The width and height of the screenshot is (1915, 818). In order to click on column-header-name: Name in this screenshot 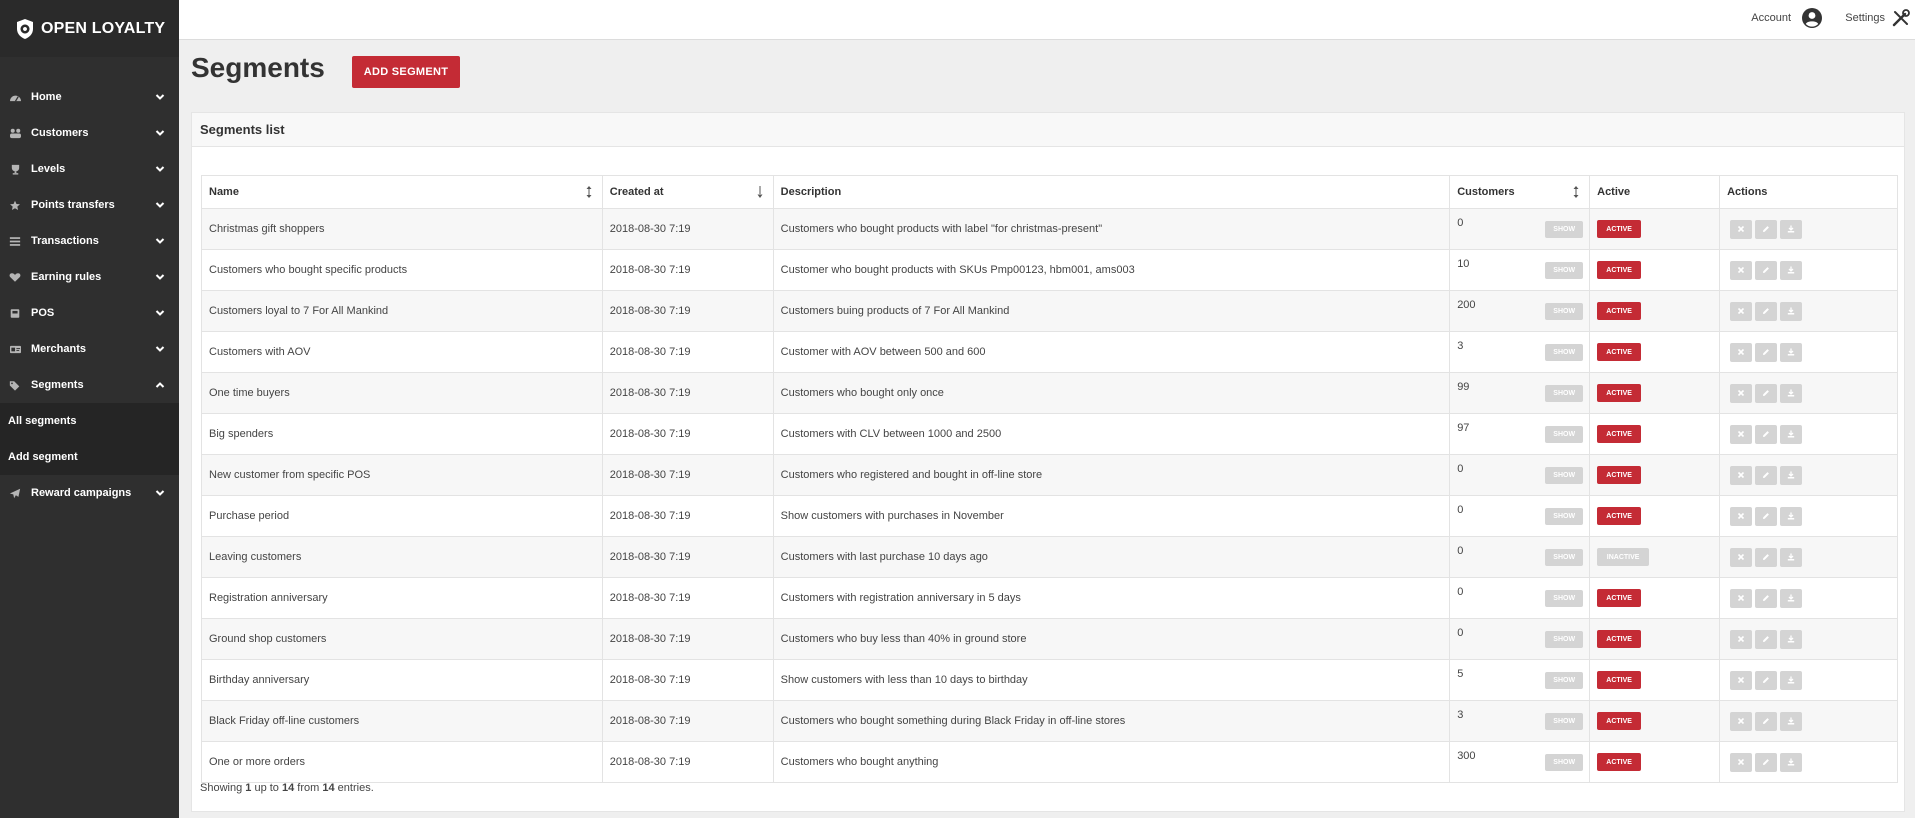, I will do `click(402, 192)`.